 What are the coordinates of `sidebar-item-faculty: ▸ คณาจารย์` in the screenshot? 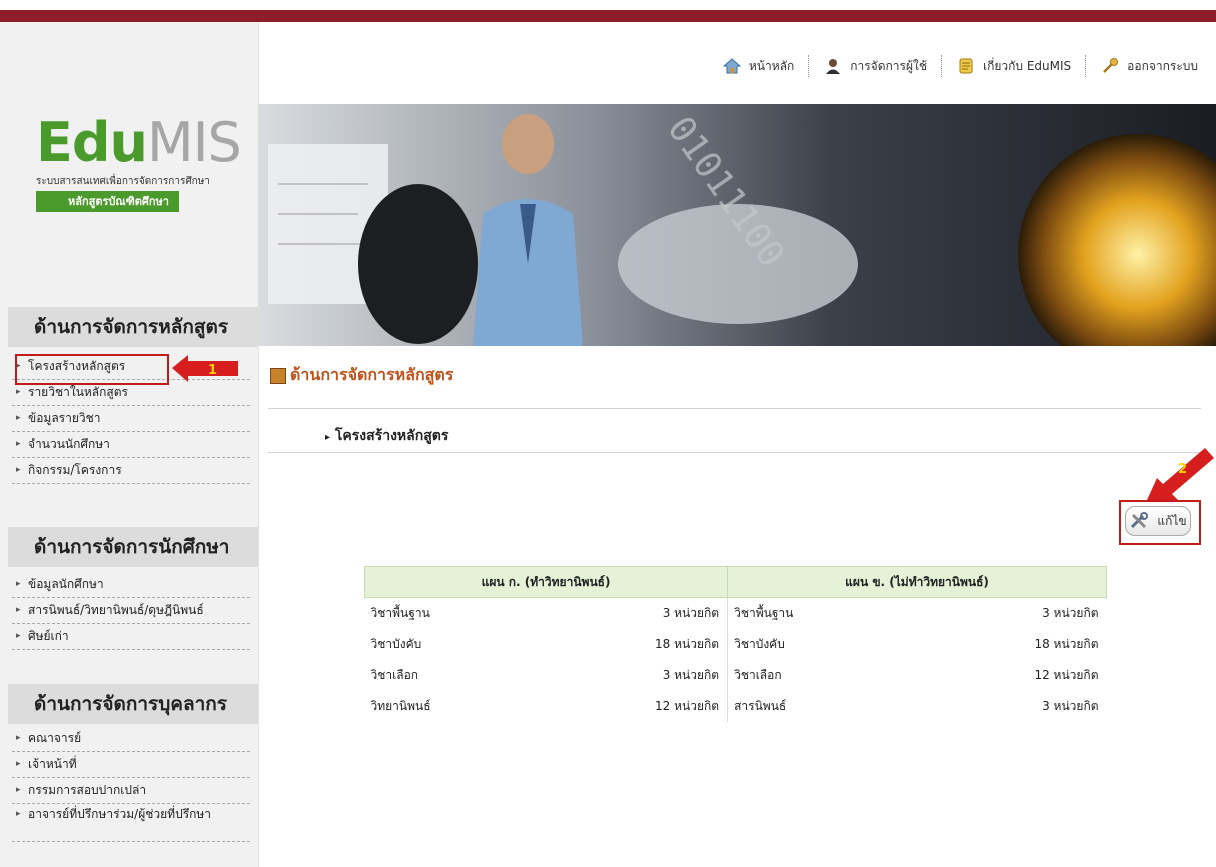 It's located at (131, 739).